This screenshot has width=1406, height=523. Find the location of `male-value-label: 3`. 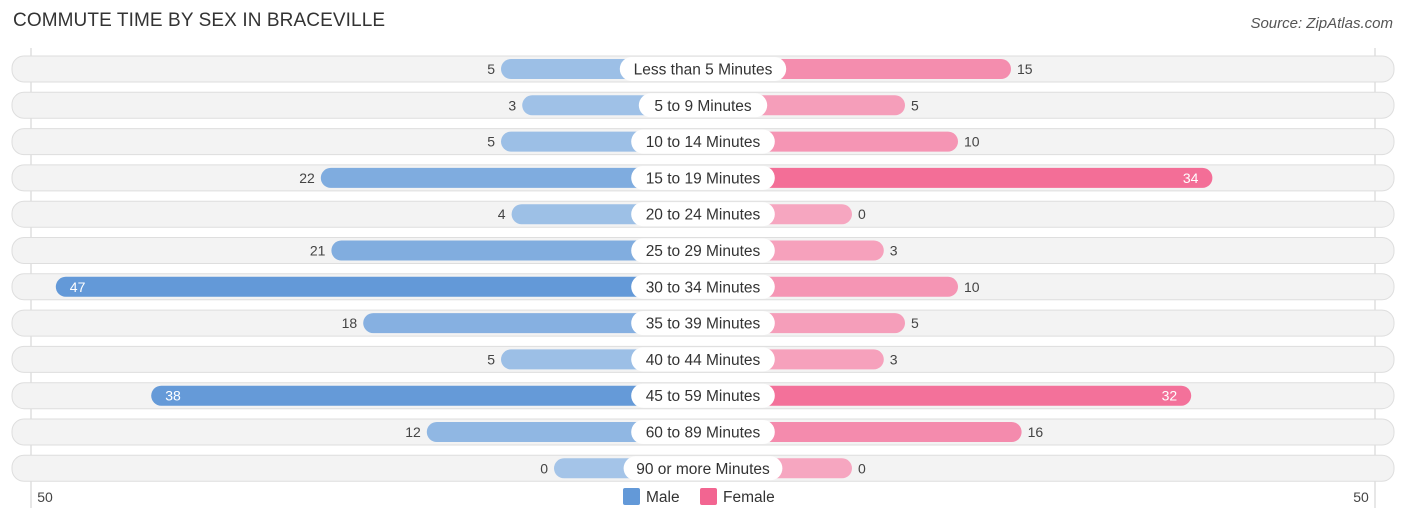

male-value-label: 3 is located at coordinates (512, 105).